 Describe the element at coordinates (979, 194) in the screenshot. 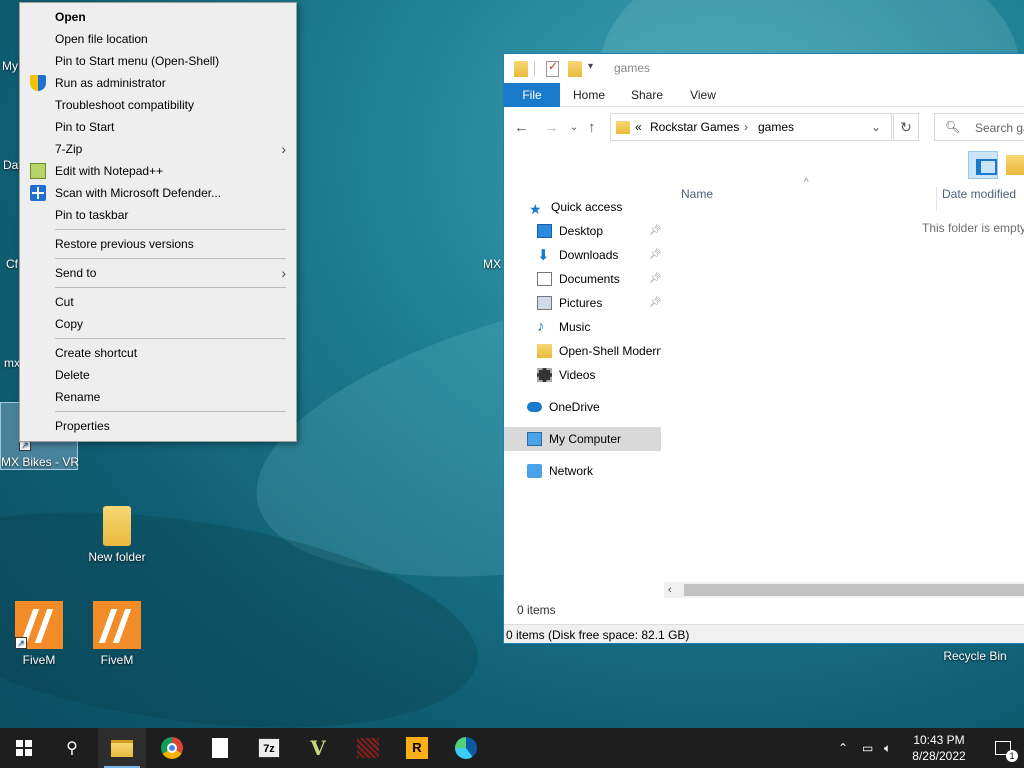

I see `column-header-date-modified: Date modified` at that location.